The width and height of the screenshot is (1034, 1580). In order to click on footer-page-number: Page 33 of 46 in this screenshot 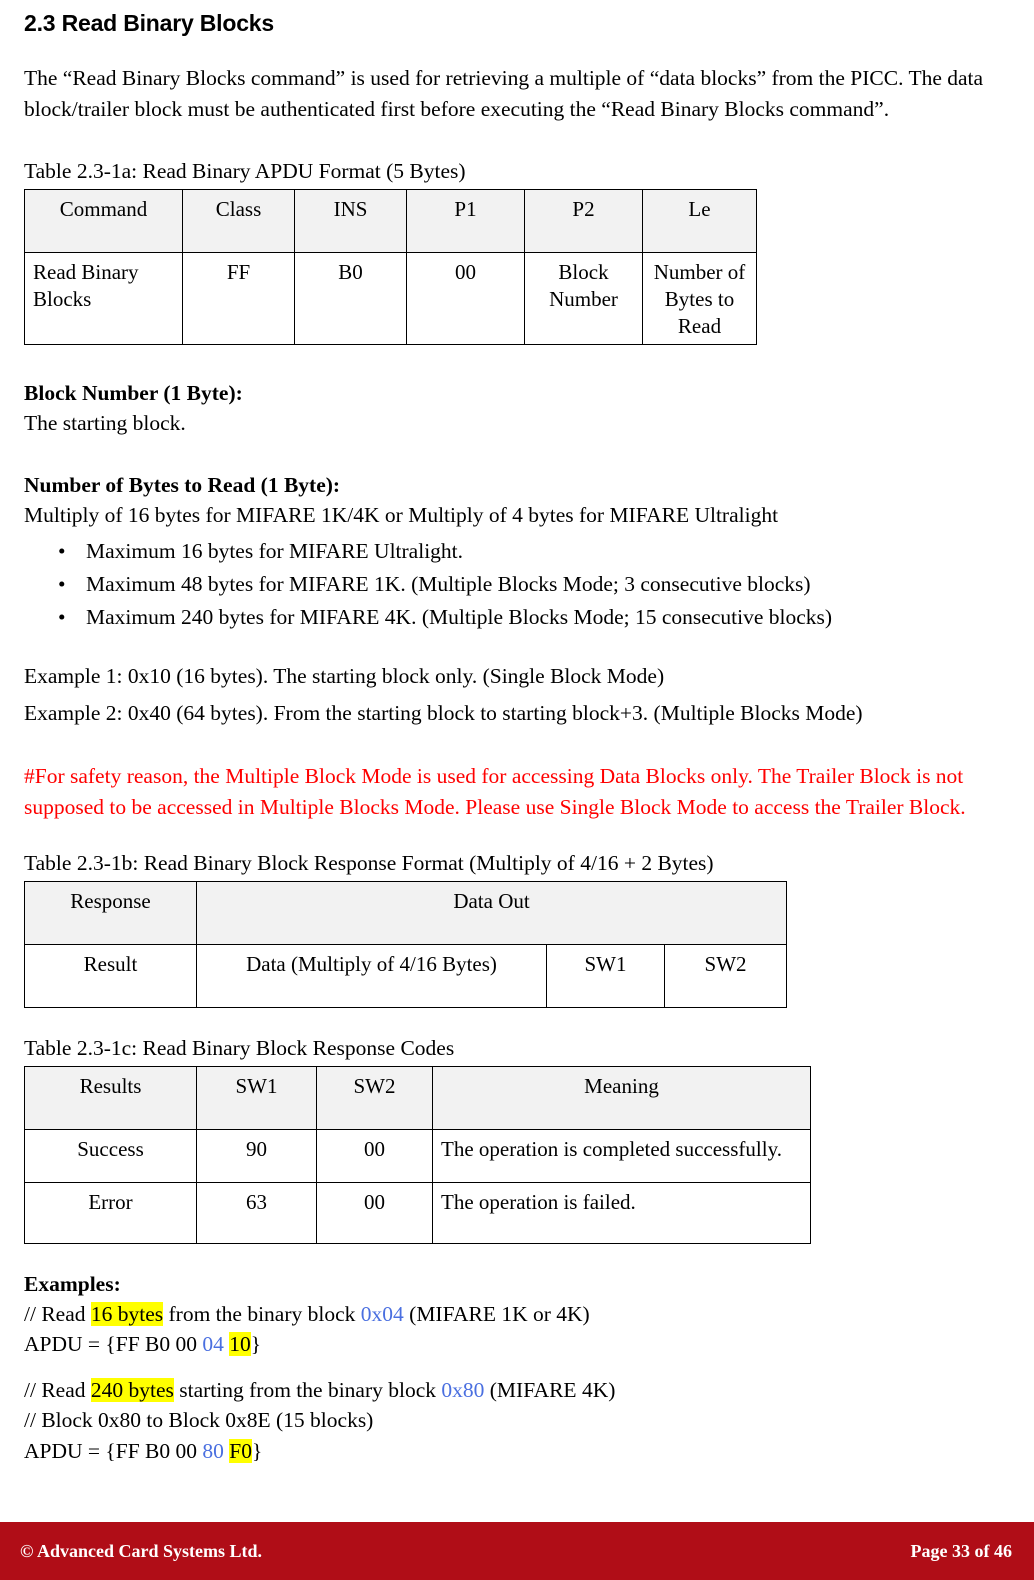, I will do `click(961, 1550)`.